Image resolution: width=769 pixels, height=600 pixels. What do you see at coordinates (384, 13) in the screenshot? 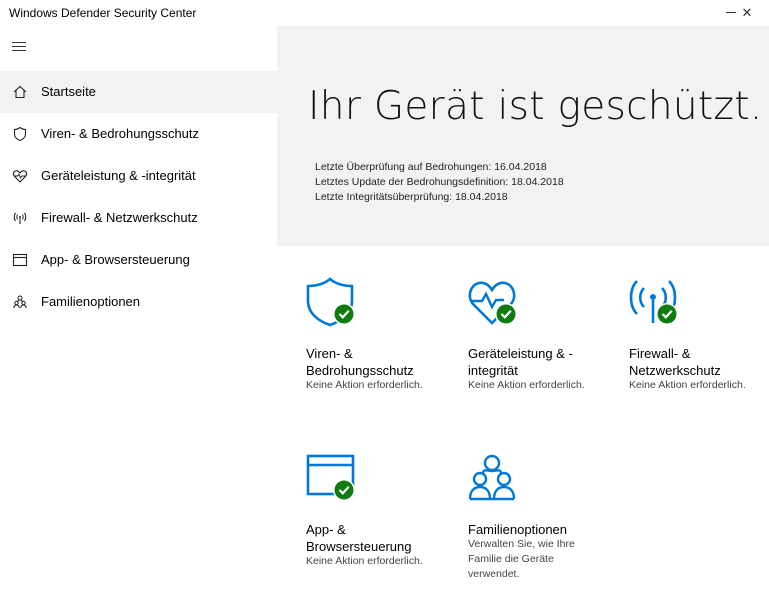
I see `title-bar: Windows Defender Security Center ✕` at bounding box center [384, 13].